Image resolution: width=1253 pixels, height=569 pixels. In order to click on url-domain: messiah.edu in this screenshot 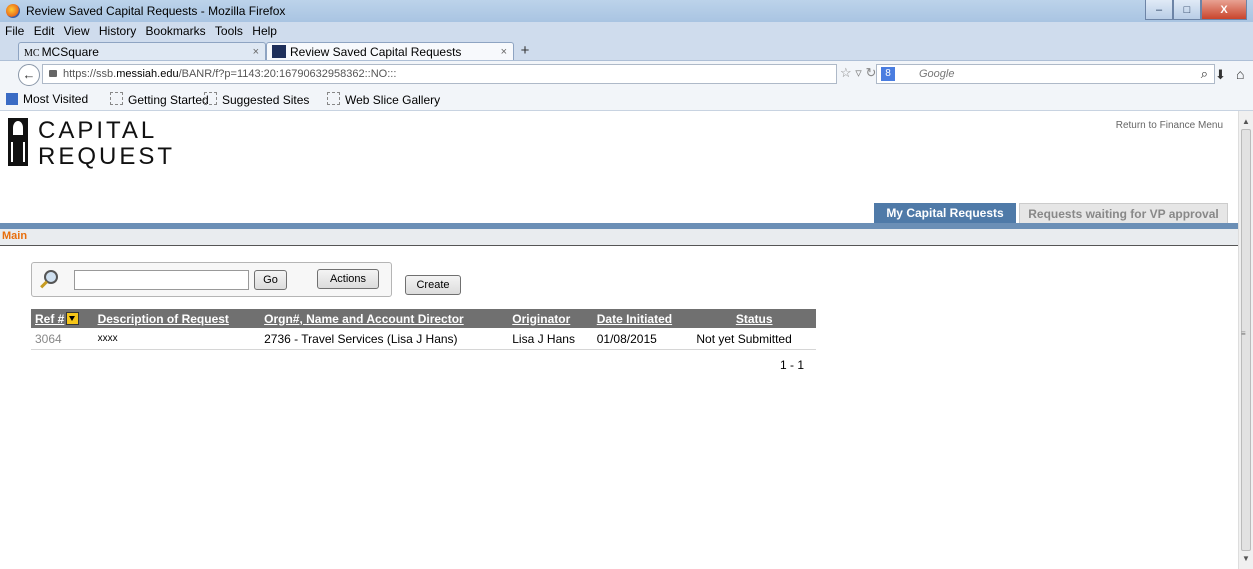, I will do `click(147, 74)`.